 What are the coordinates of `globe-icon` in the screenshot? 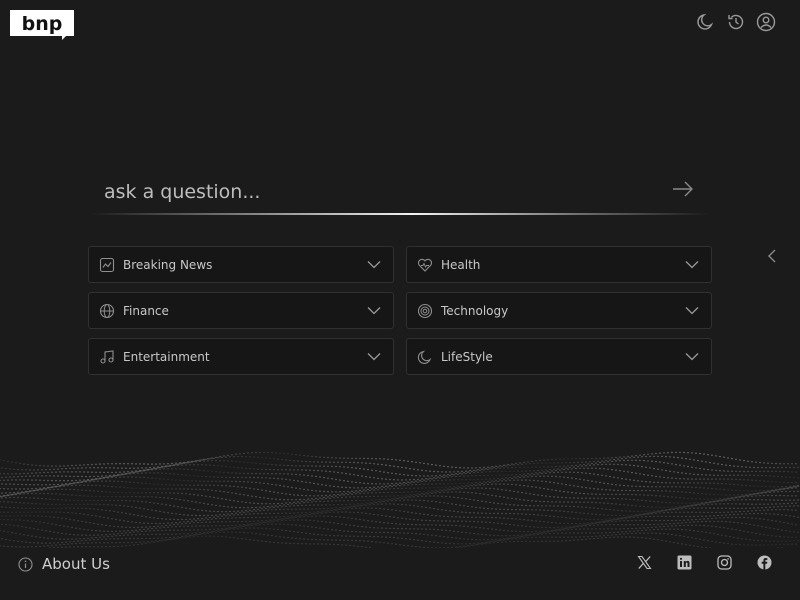 It's located at (107, 310).